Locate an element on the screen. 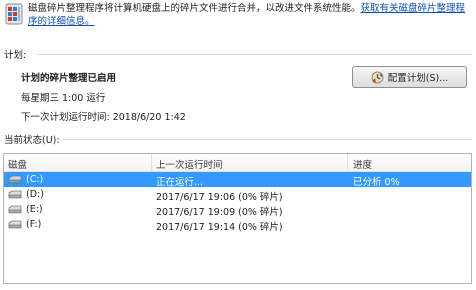 This screenshot has width=476, height=290. disk-name: (D:) is located at coordinates (35, 194).